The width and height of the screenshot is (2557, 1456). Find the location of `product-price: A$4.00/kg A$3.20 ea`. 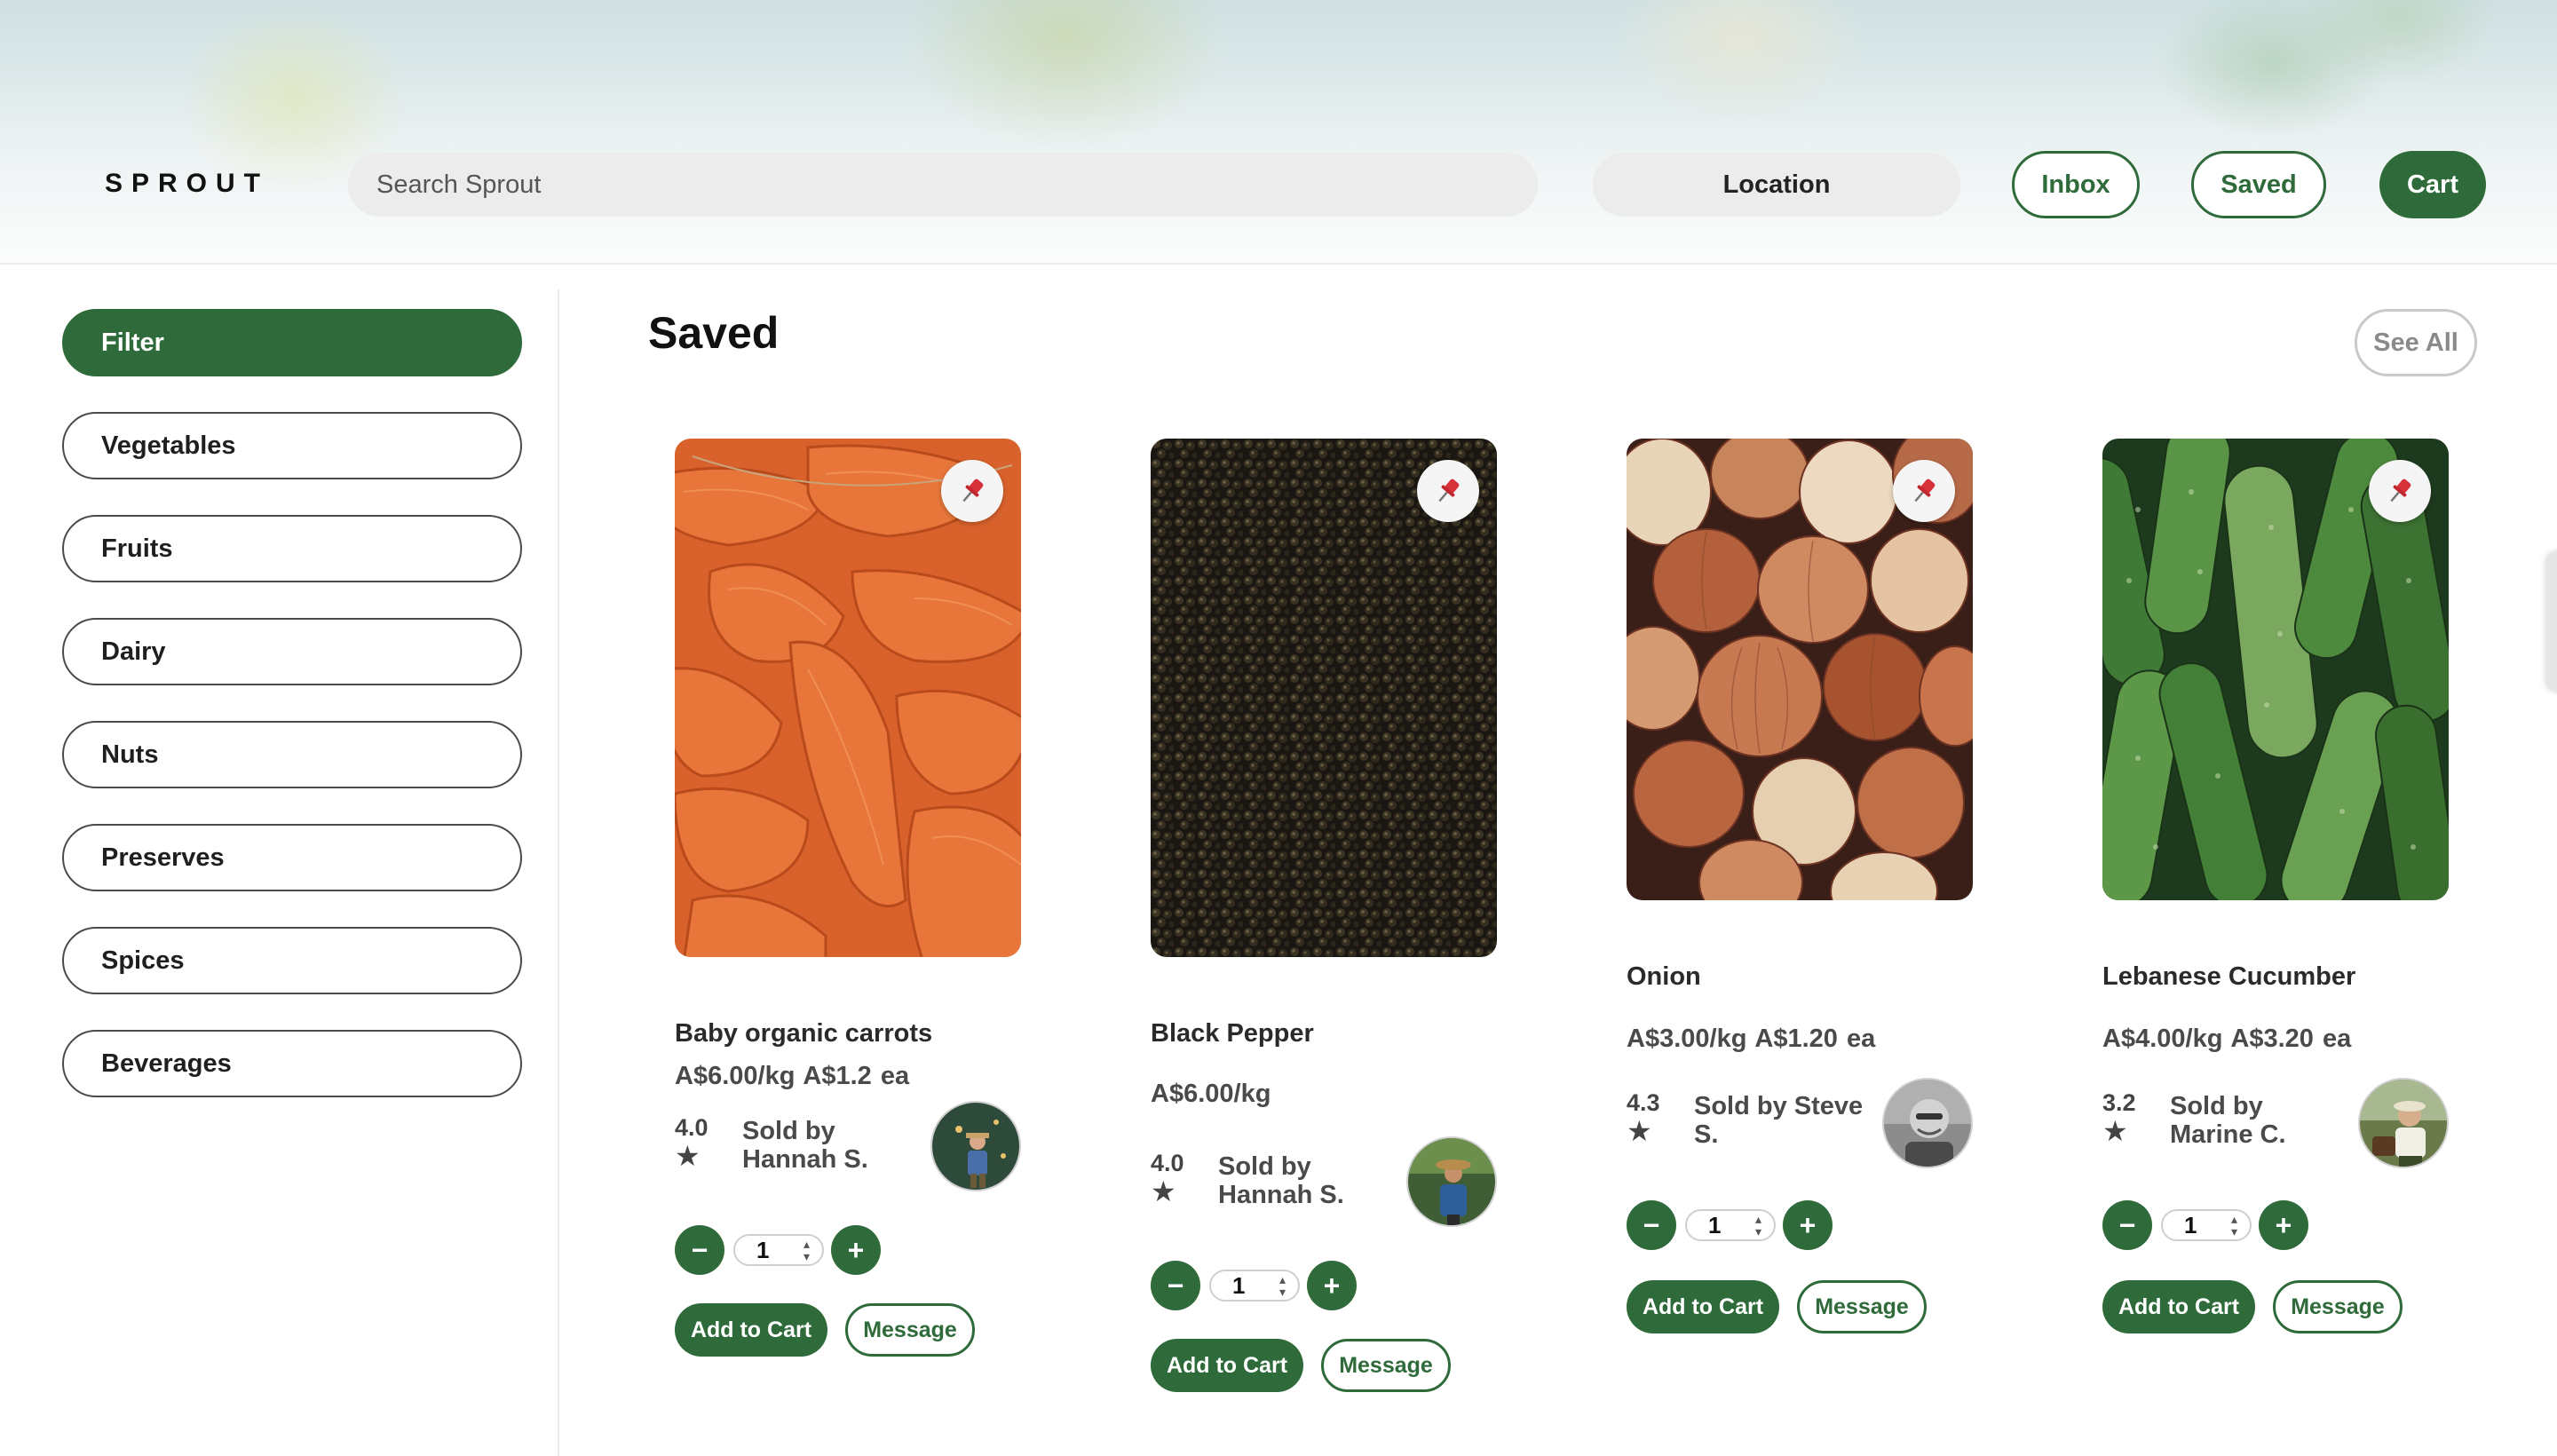

product-price: A$4.00/kg A$3.20 ea is located at coordinates (2227, 1039).